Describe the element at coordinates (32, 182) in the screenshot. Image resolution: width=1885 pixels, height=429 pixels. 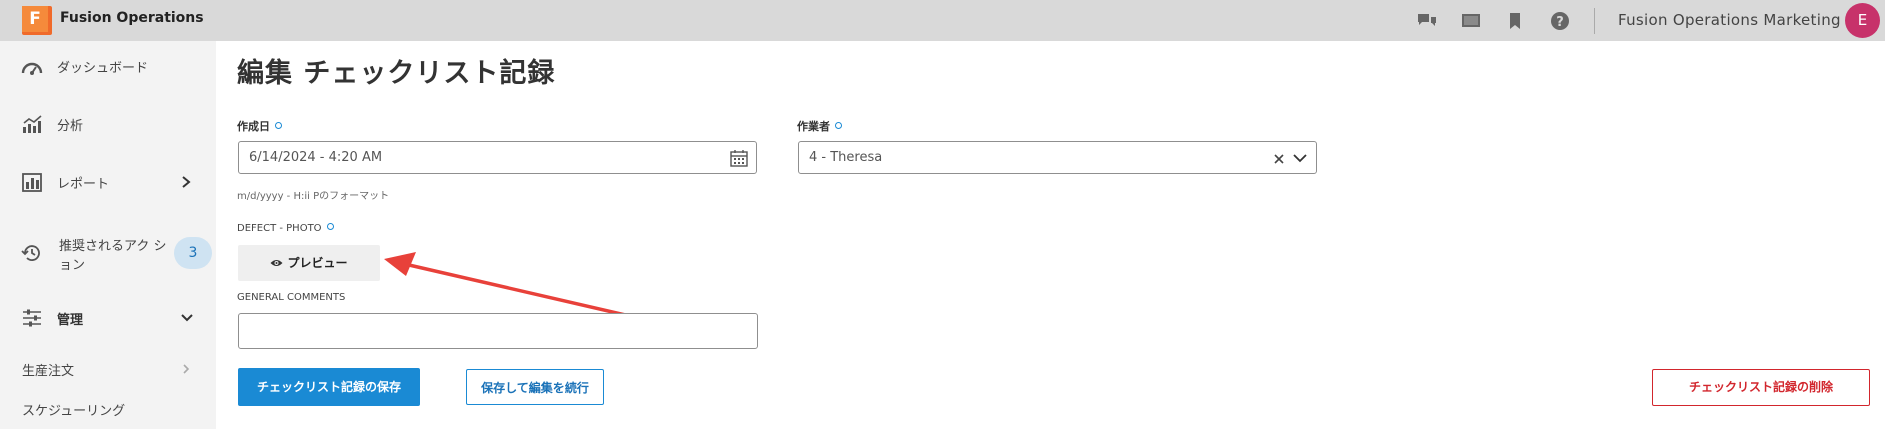
I see `report-icon` at that location.